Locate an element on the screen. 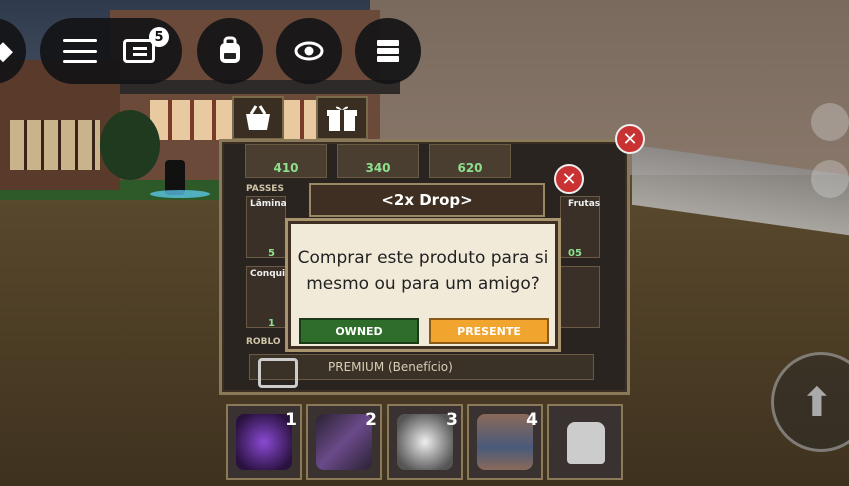 The image size is (849, 486). product-price-1: 410 is located at coordinates (286, 161).